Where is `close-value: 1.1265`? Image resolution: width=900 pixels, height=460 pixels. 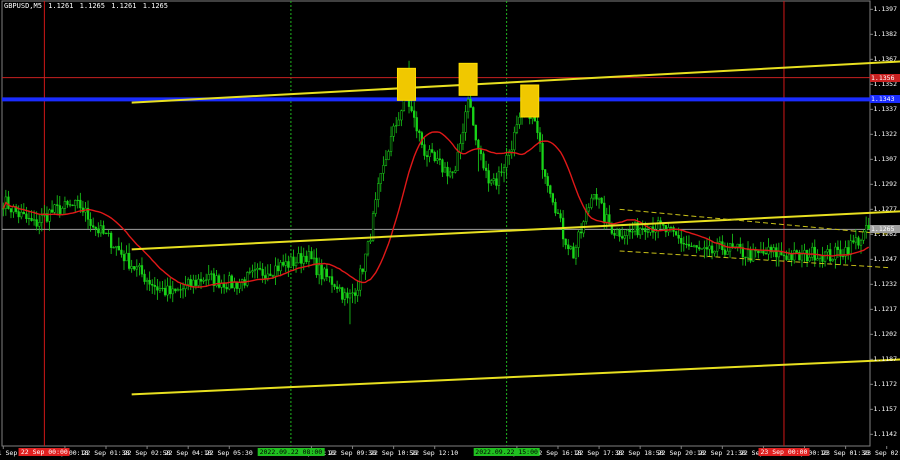
close-value: 1.1265 is located at coordinates (155, 6).